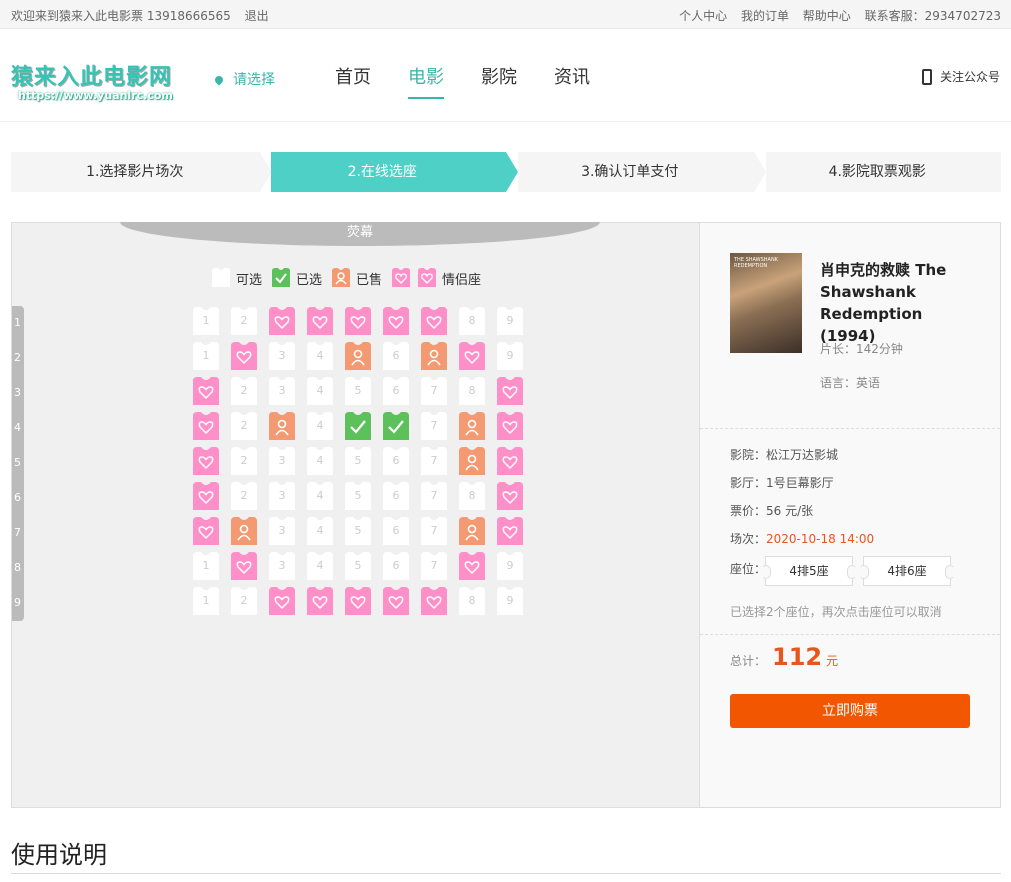 The image size is (1011, 882). What do you see at coordinates (572, 81) in the screenshot?
I see `nav-news: 资讯` at bounding box center [572, 81].